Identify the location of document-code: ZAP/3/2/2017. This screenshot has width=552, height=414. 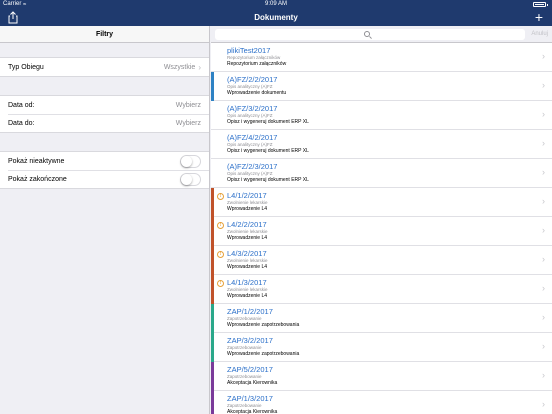
(250, 340).